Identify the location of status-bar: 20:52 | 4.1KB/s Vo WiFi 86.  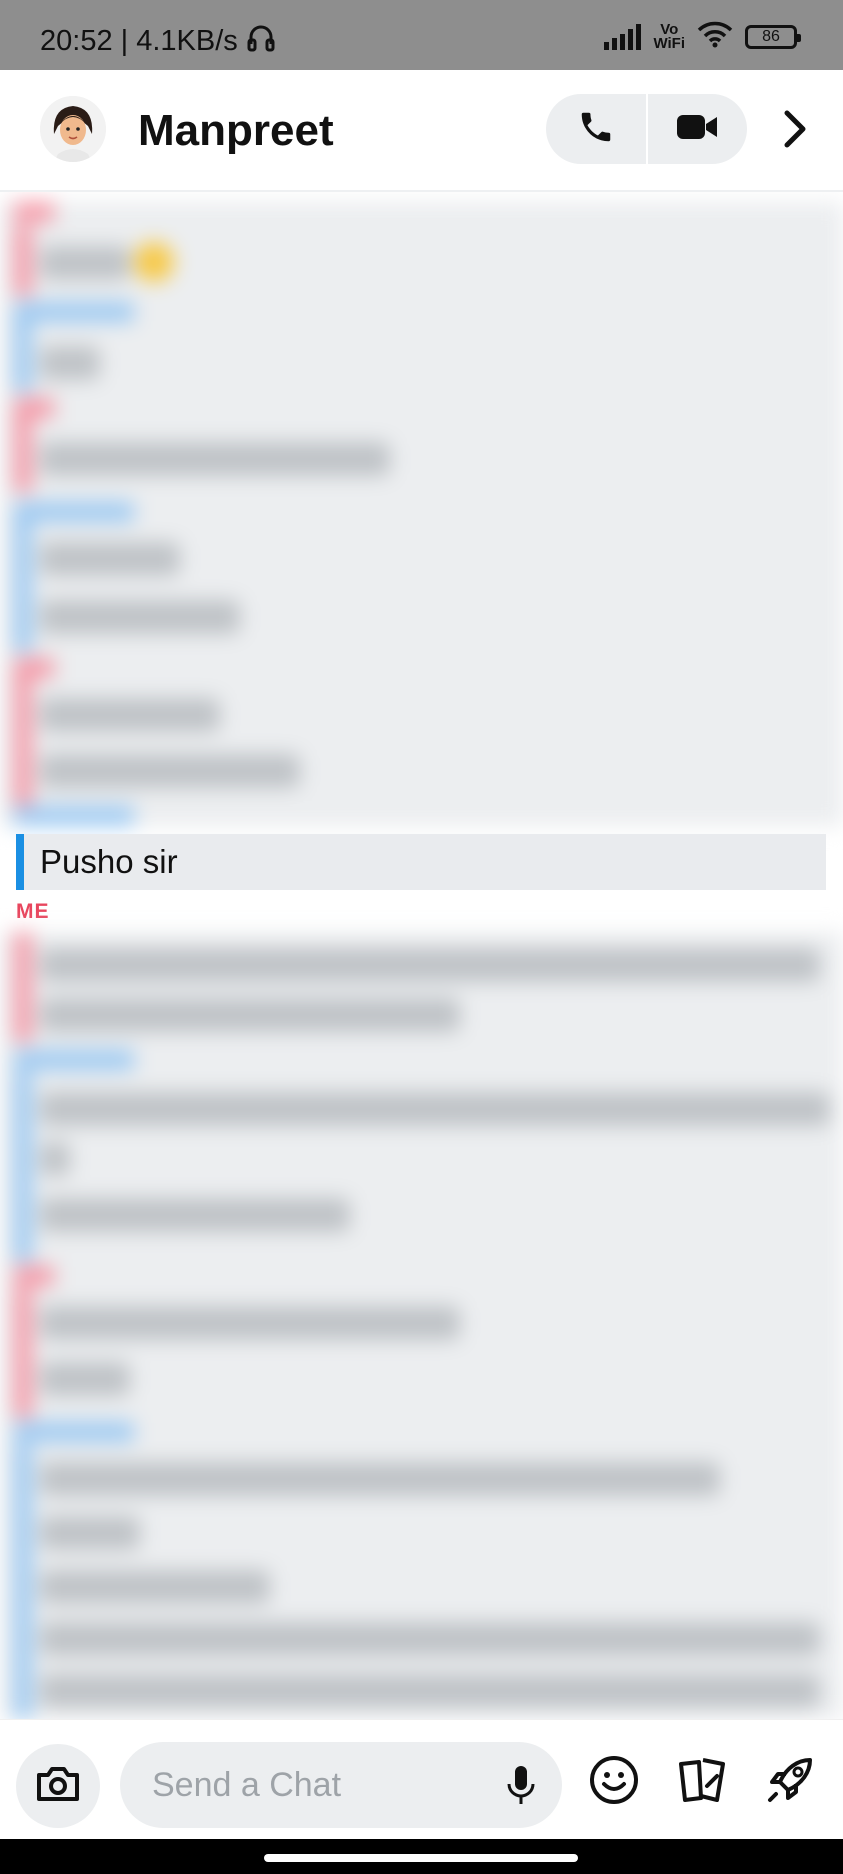
(421, 35).